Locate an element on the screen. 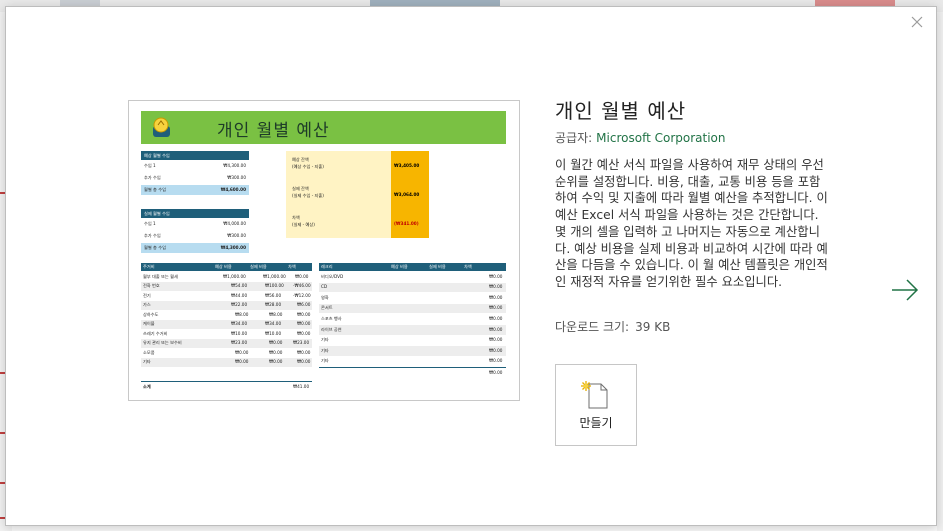  download-size-line: 다운로드 크기: 39 KB is located at coordinates (612, 326).